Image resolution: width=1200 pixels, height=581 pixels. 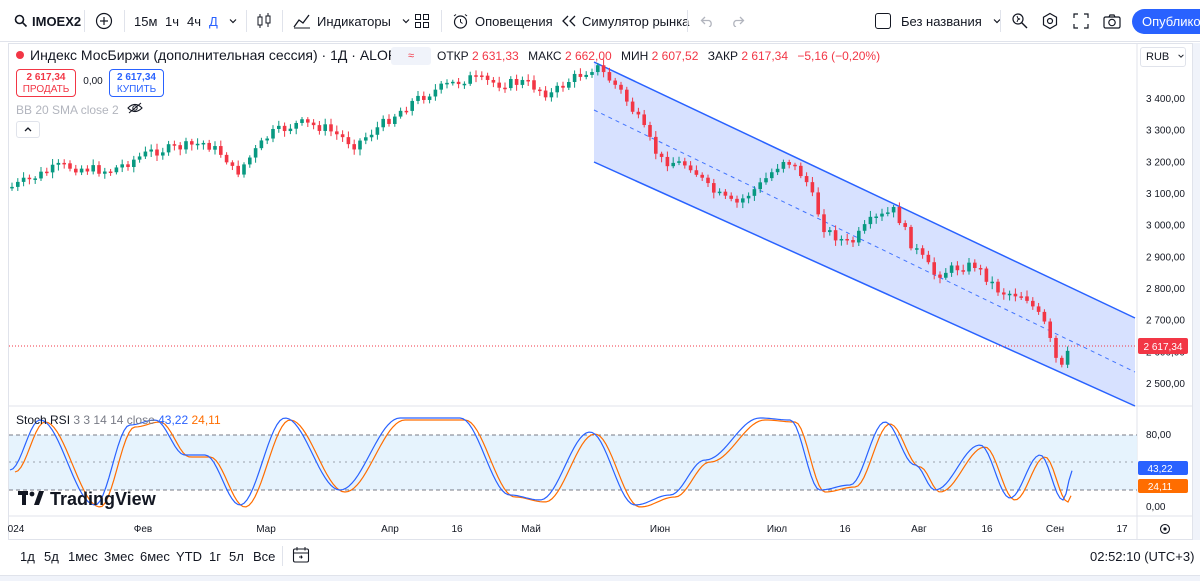 I want to click on rsi-k-value: 43,22, so click(x=173, y=420).